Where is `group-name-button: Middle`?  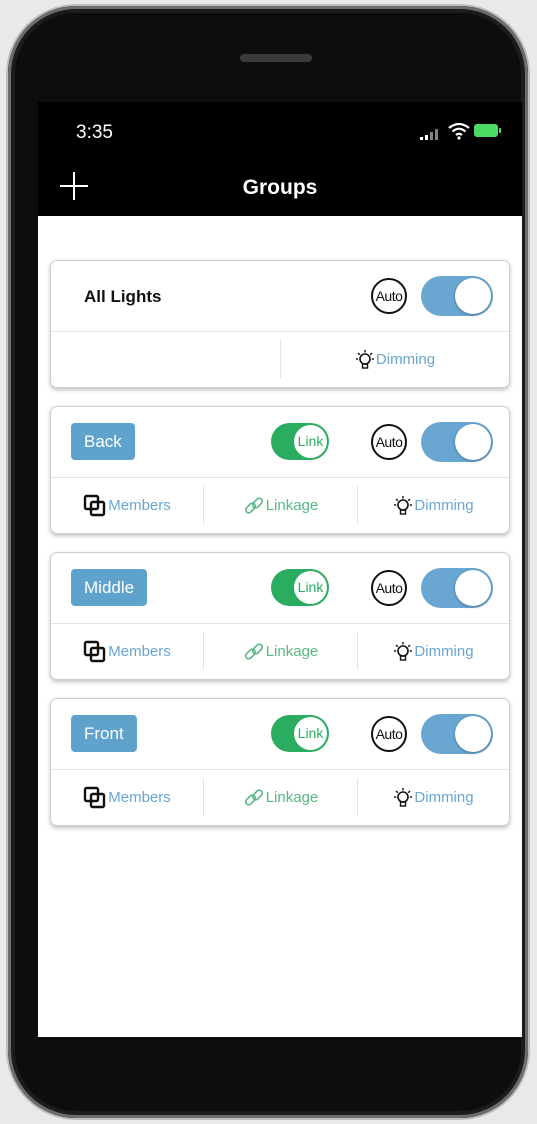
group-name-button: Middle is located at coordinates (109, 587).